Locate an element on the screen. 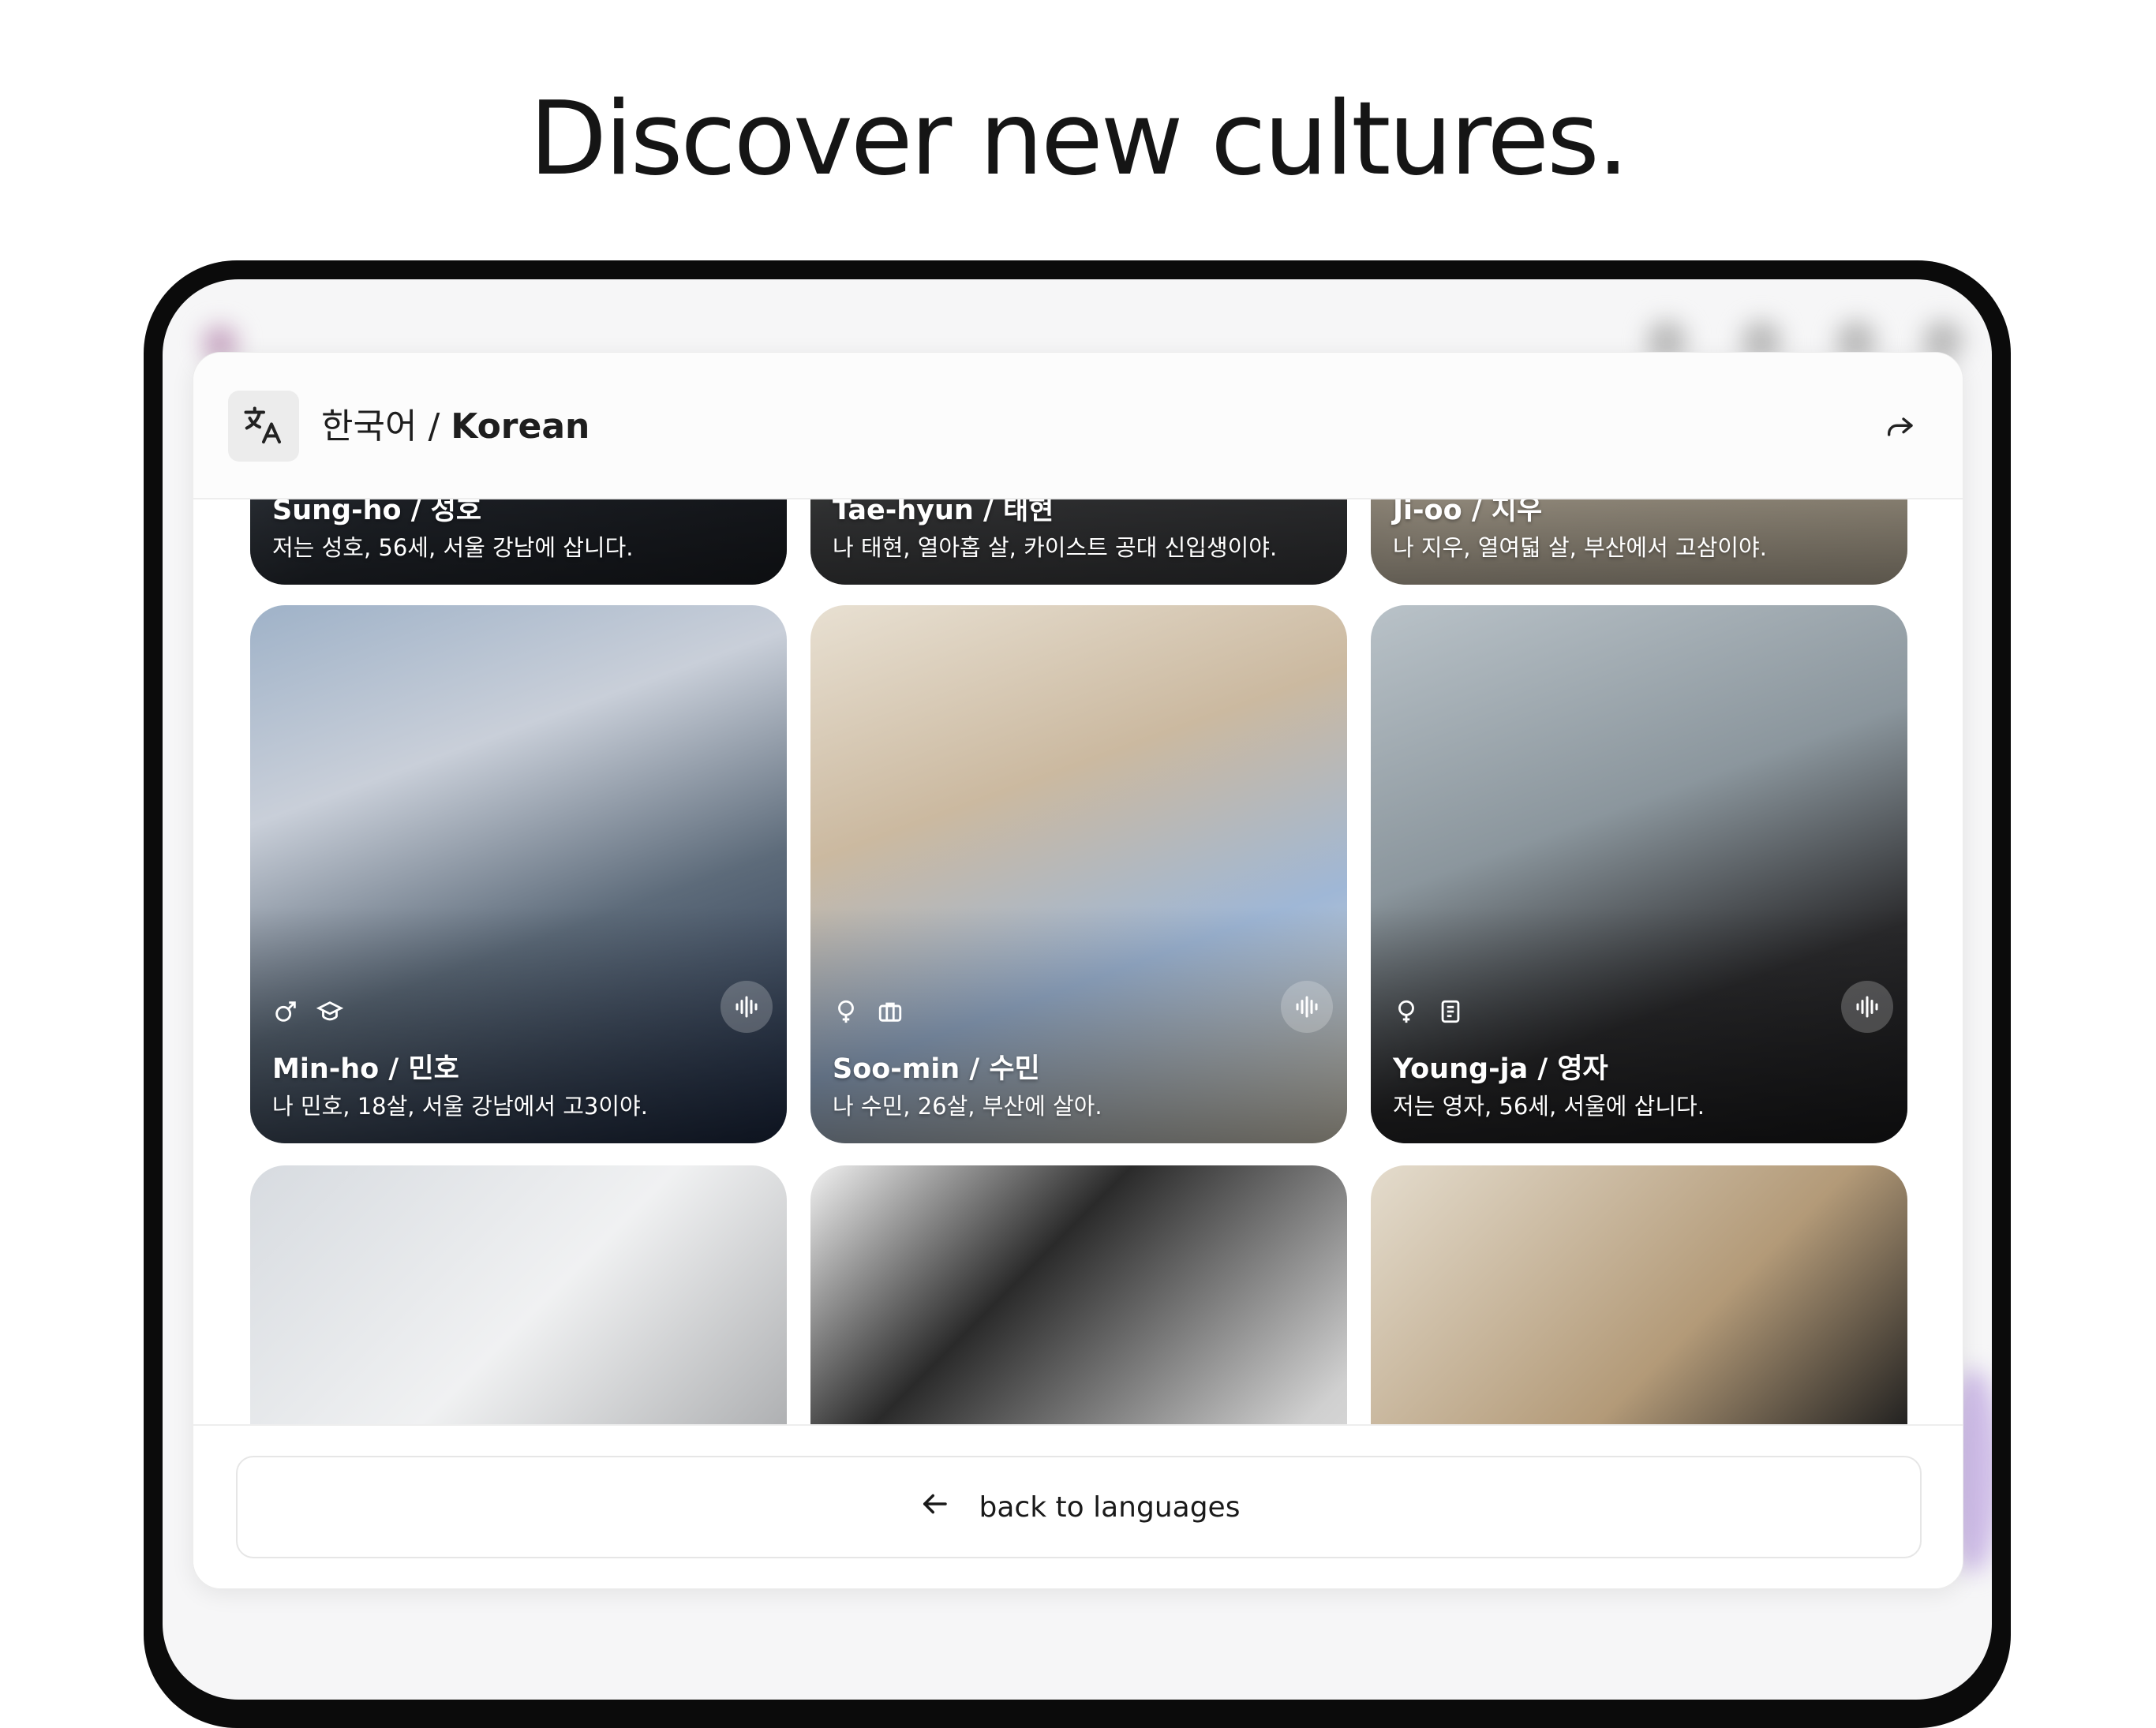  graduation-cap-icon is located at coordinates (329, 1011).